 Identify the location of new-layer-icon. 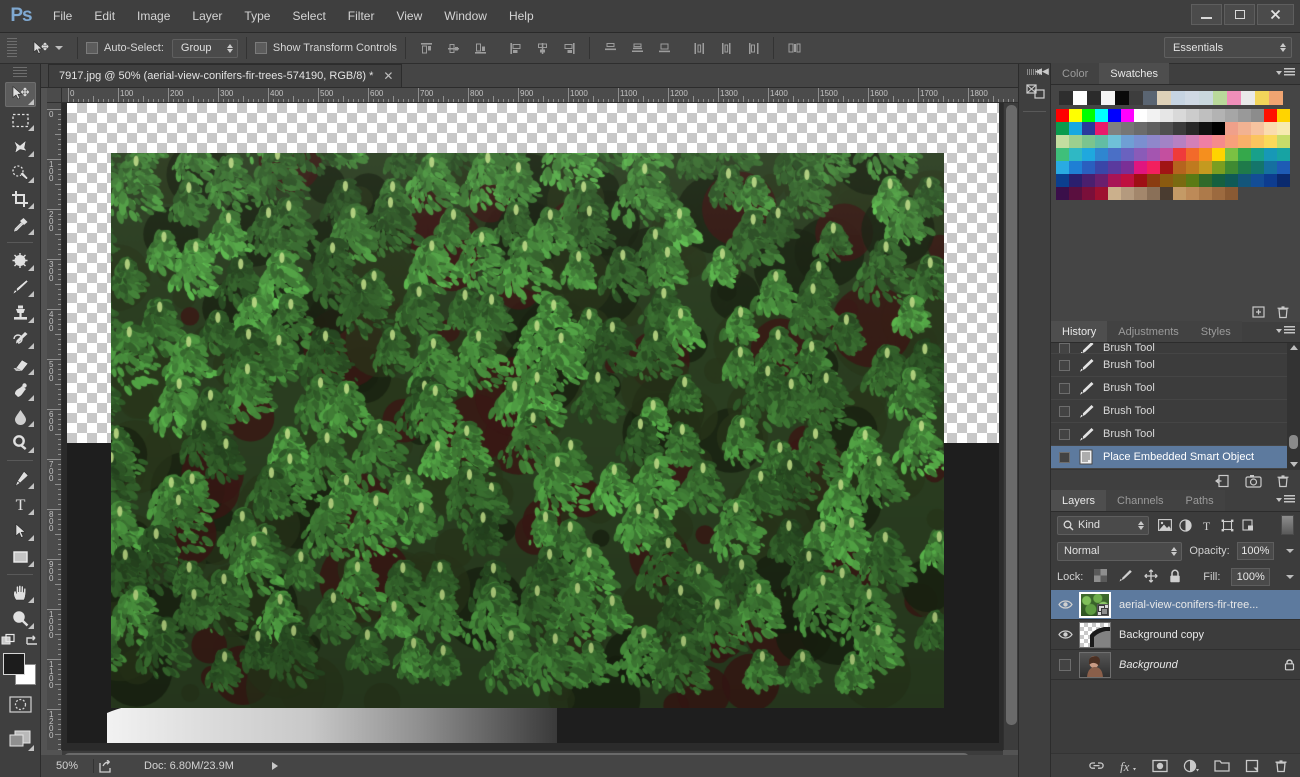
(1252, 766).